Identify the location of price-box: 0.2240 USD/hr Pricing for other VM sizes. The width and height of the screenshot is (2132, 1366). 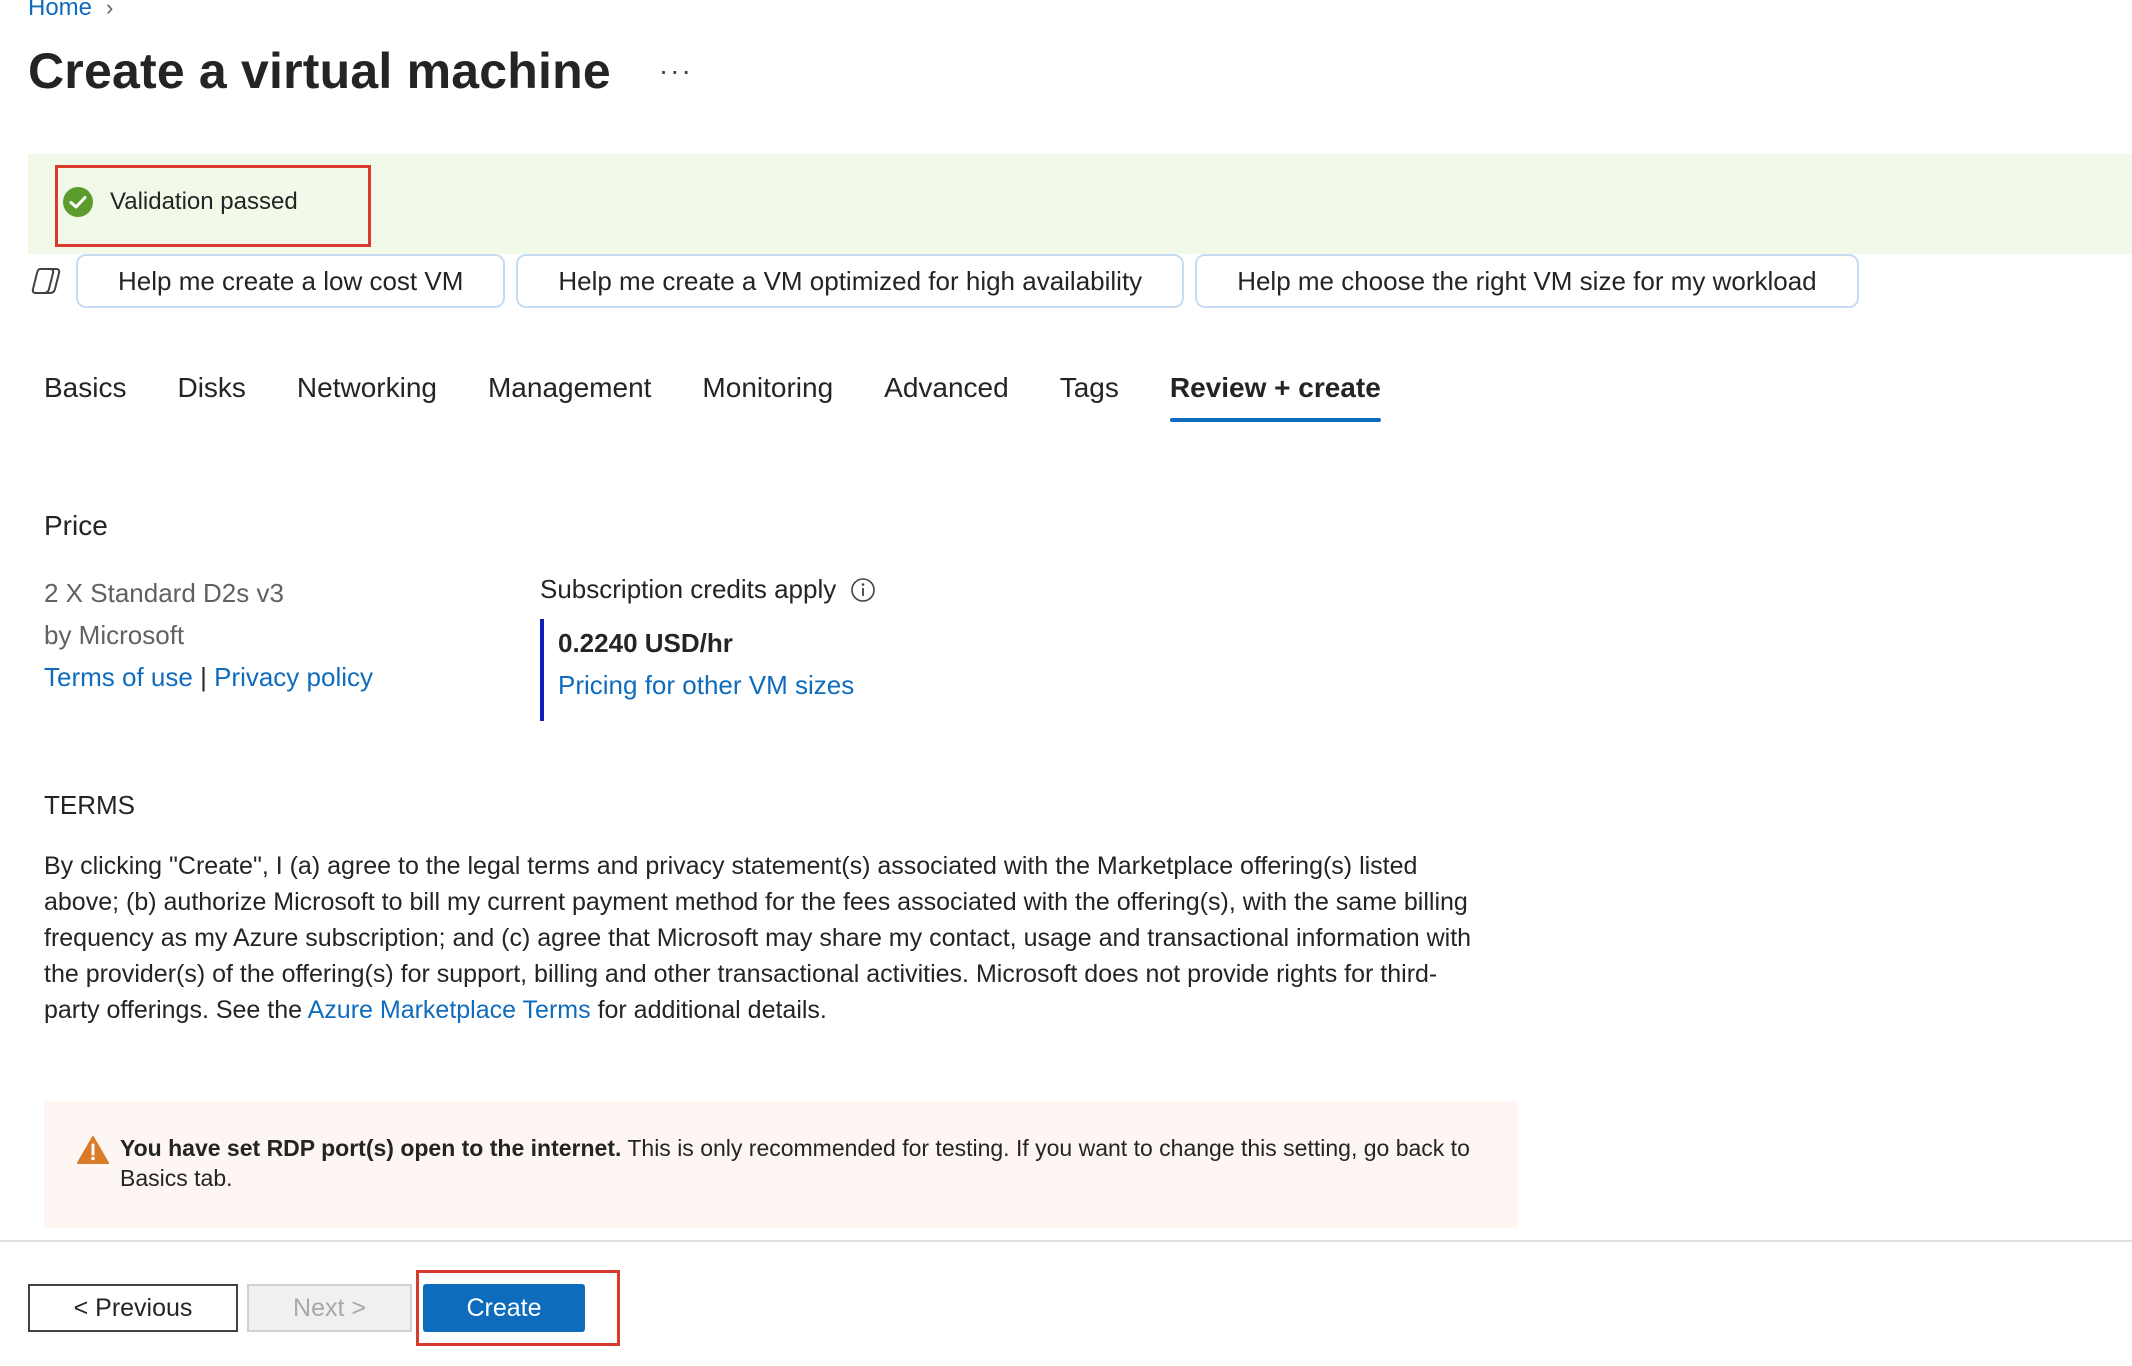
(708, 670).